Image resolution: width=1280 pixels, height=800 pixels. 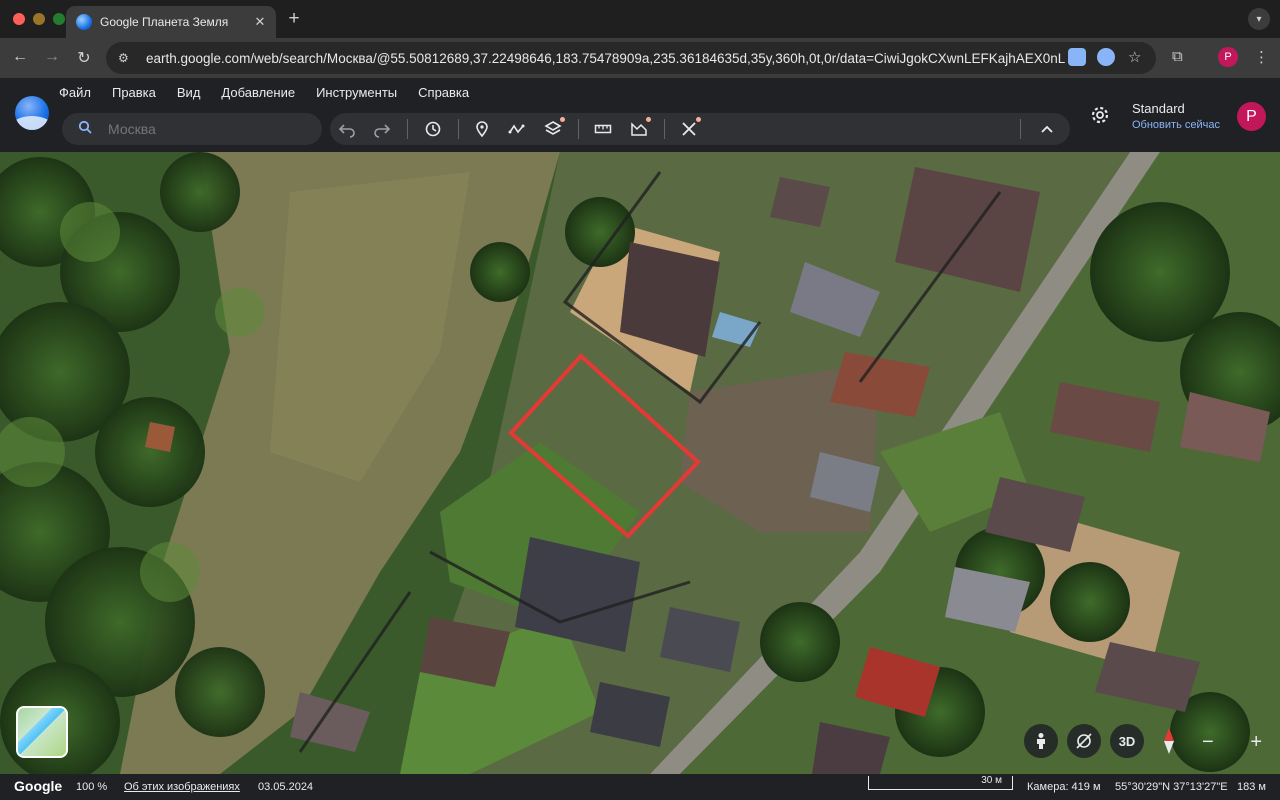 What do you see at coordinates (134, 92) in the screenshot?
I see `menu-edit: Правка` at bounding box center [134, 92].